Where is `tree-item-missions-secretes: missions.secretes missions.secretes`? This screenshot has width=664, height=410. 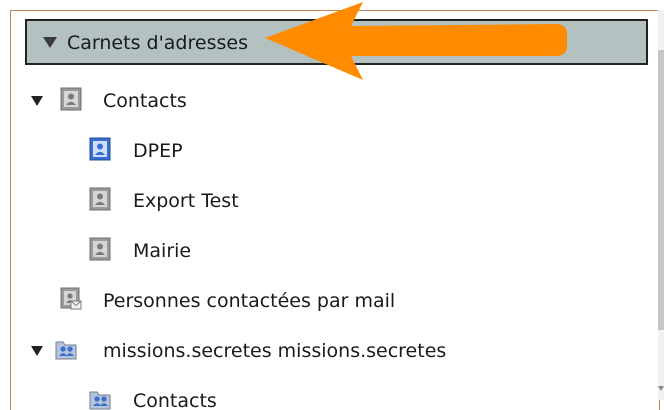
tree-item-missions-secretes: missions.secretes missions.secretes is located at coordinates (305, 351).